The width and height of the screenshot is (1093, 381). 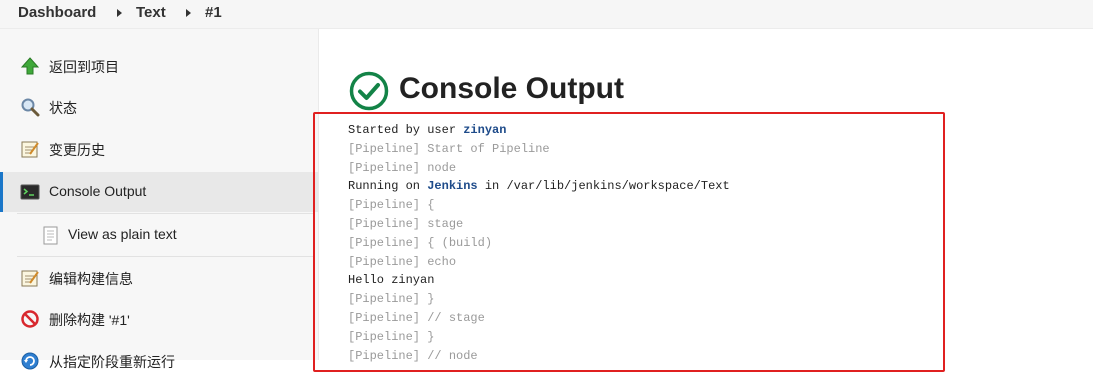 What do you see at coordinates (406, 130) in the screenshot?
I see `console-text: Started by user` at bounding box center [406, 130].